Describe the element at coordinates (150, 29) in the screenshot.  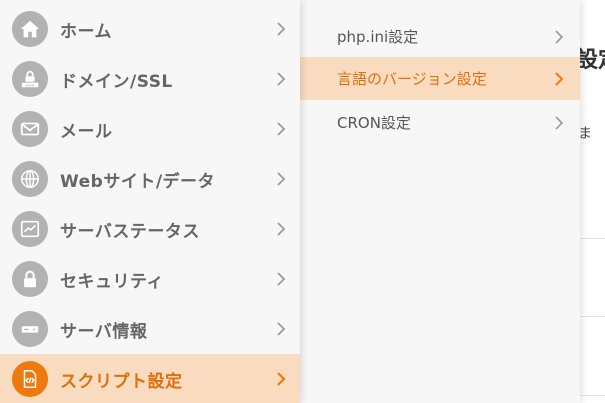
I see `menu-item-home: ホーム` at that location.